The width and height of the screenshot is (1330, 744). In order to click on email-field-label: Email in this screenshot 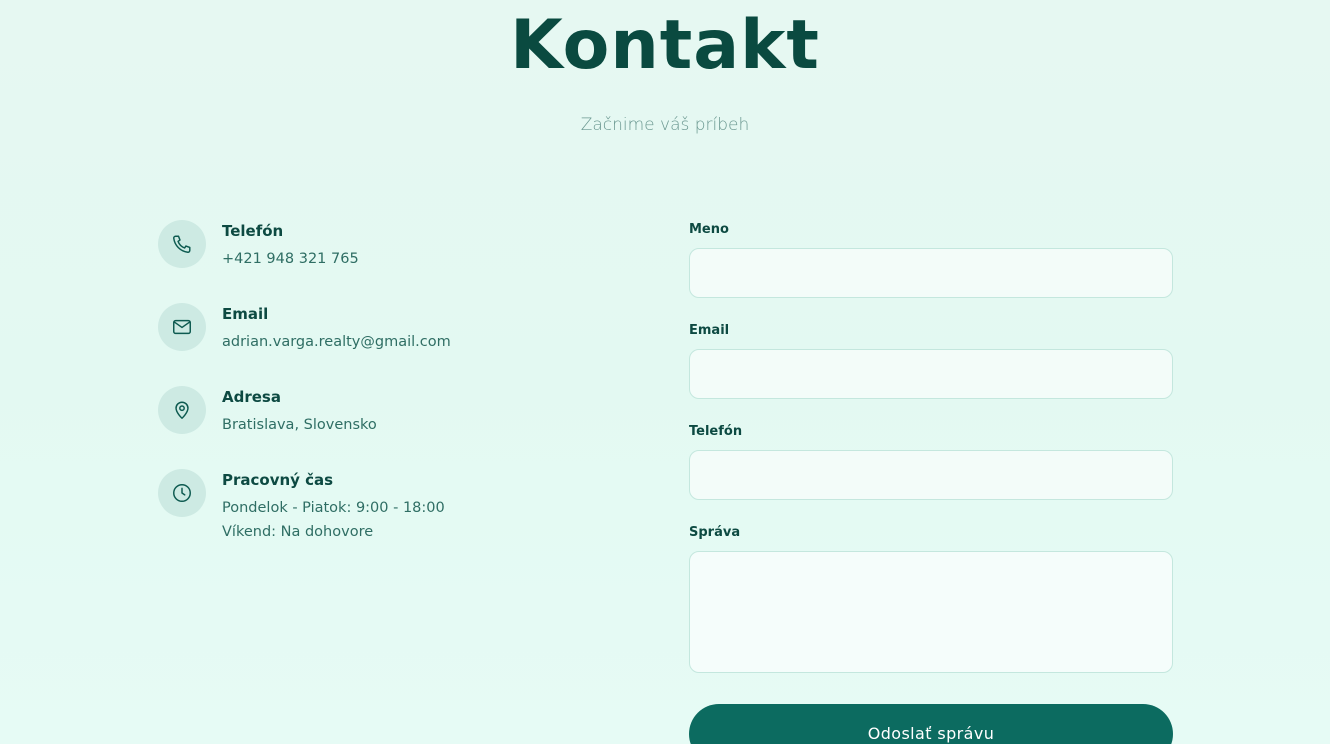, I will do `click(709, 330)`.